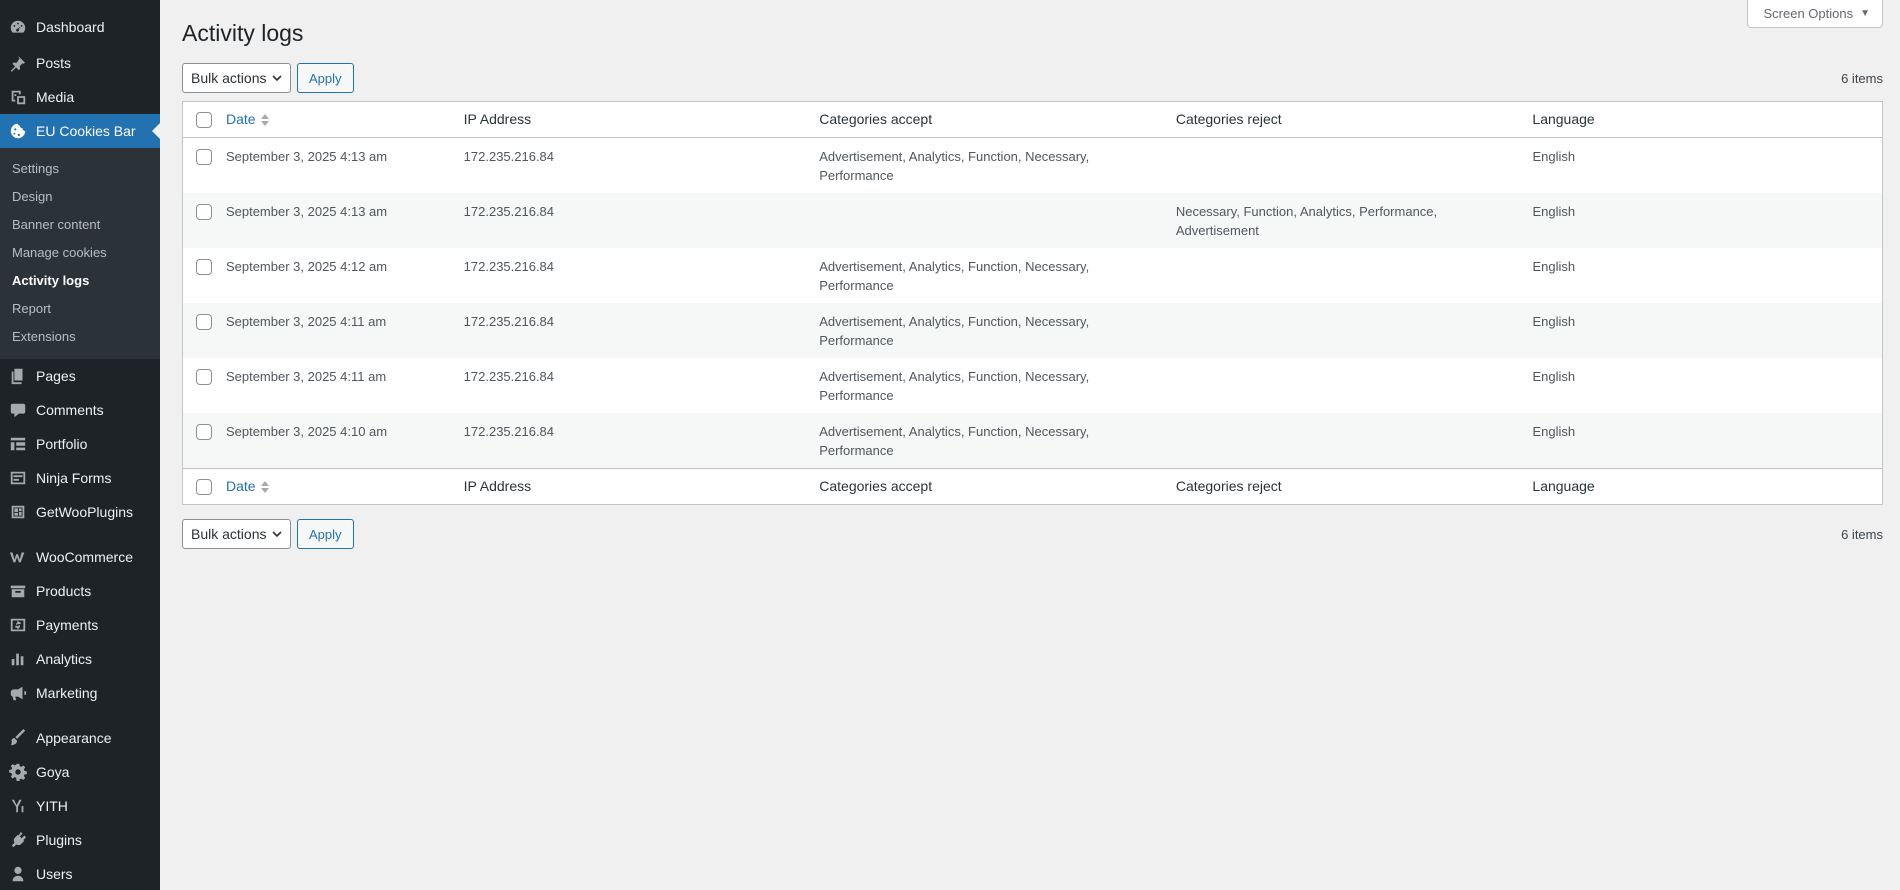 This screenshot has height=890, width=1900. Describe the element at coordinates (80, 738) in the screenshot. I see `sidebar-item-appearance: Appearance` at that location.